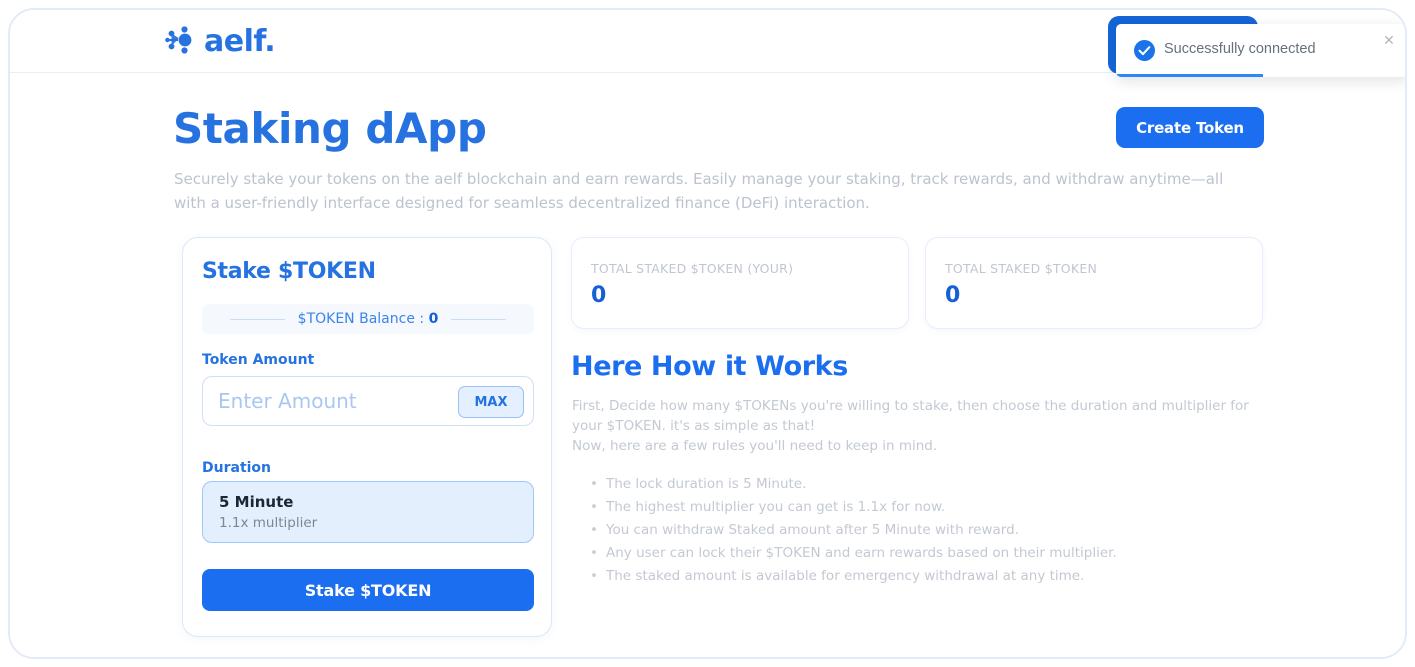 The width and height of the screenshot is (1415, 667). Describe the element at coordinates (928, 485) in the screenshot. I see `rule-list-item: The lock duration is 5 Minute.` at that location.